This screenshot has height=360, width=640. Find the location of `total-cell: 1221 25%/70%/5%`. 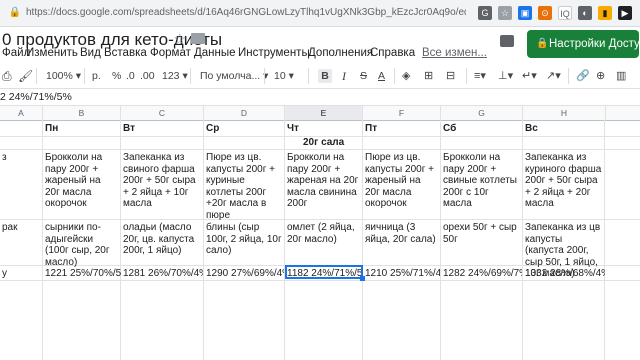

total-cell: 1221 25%/70%/5% is located at coordinates (83, 274).